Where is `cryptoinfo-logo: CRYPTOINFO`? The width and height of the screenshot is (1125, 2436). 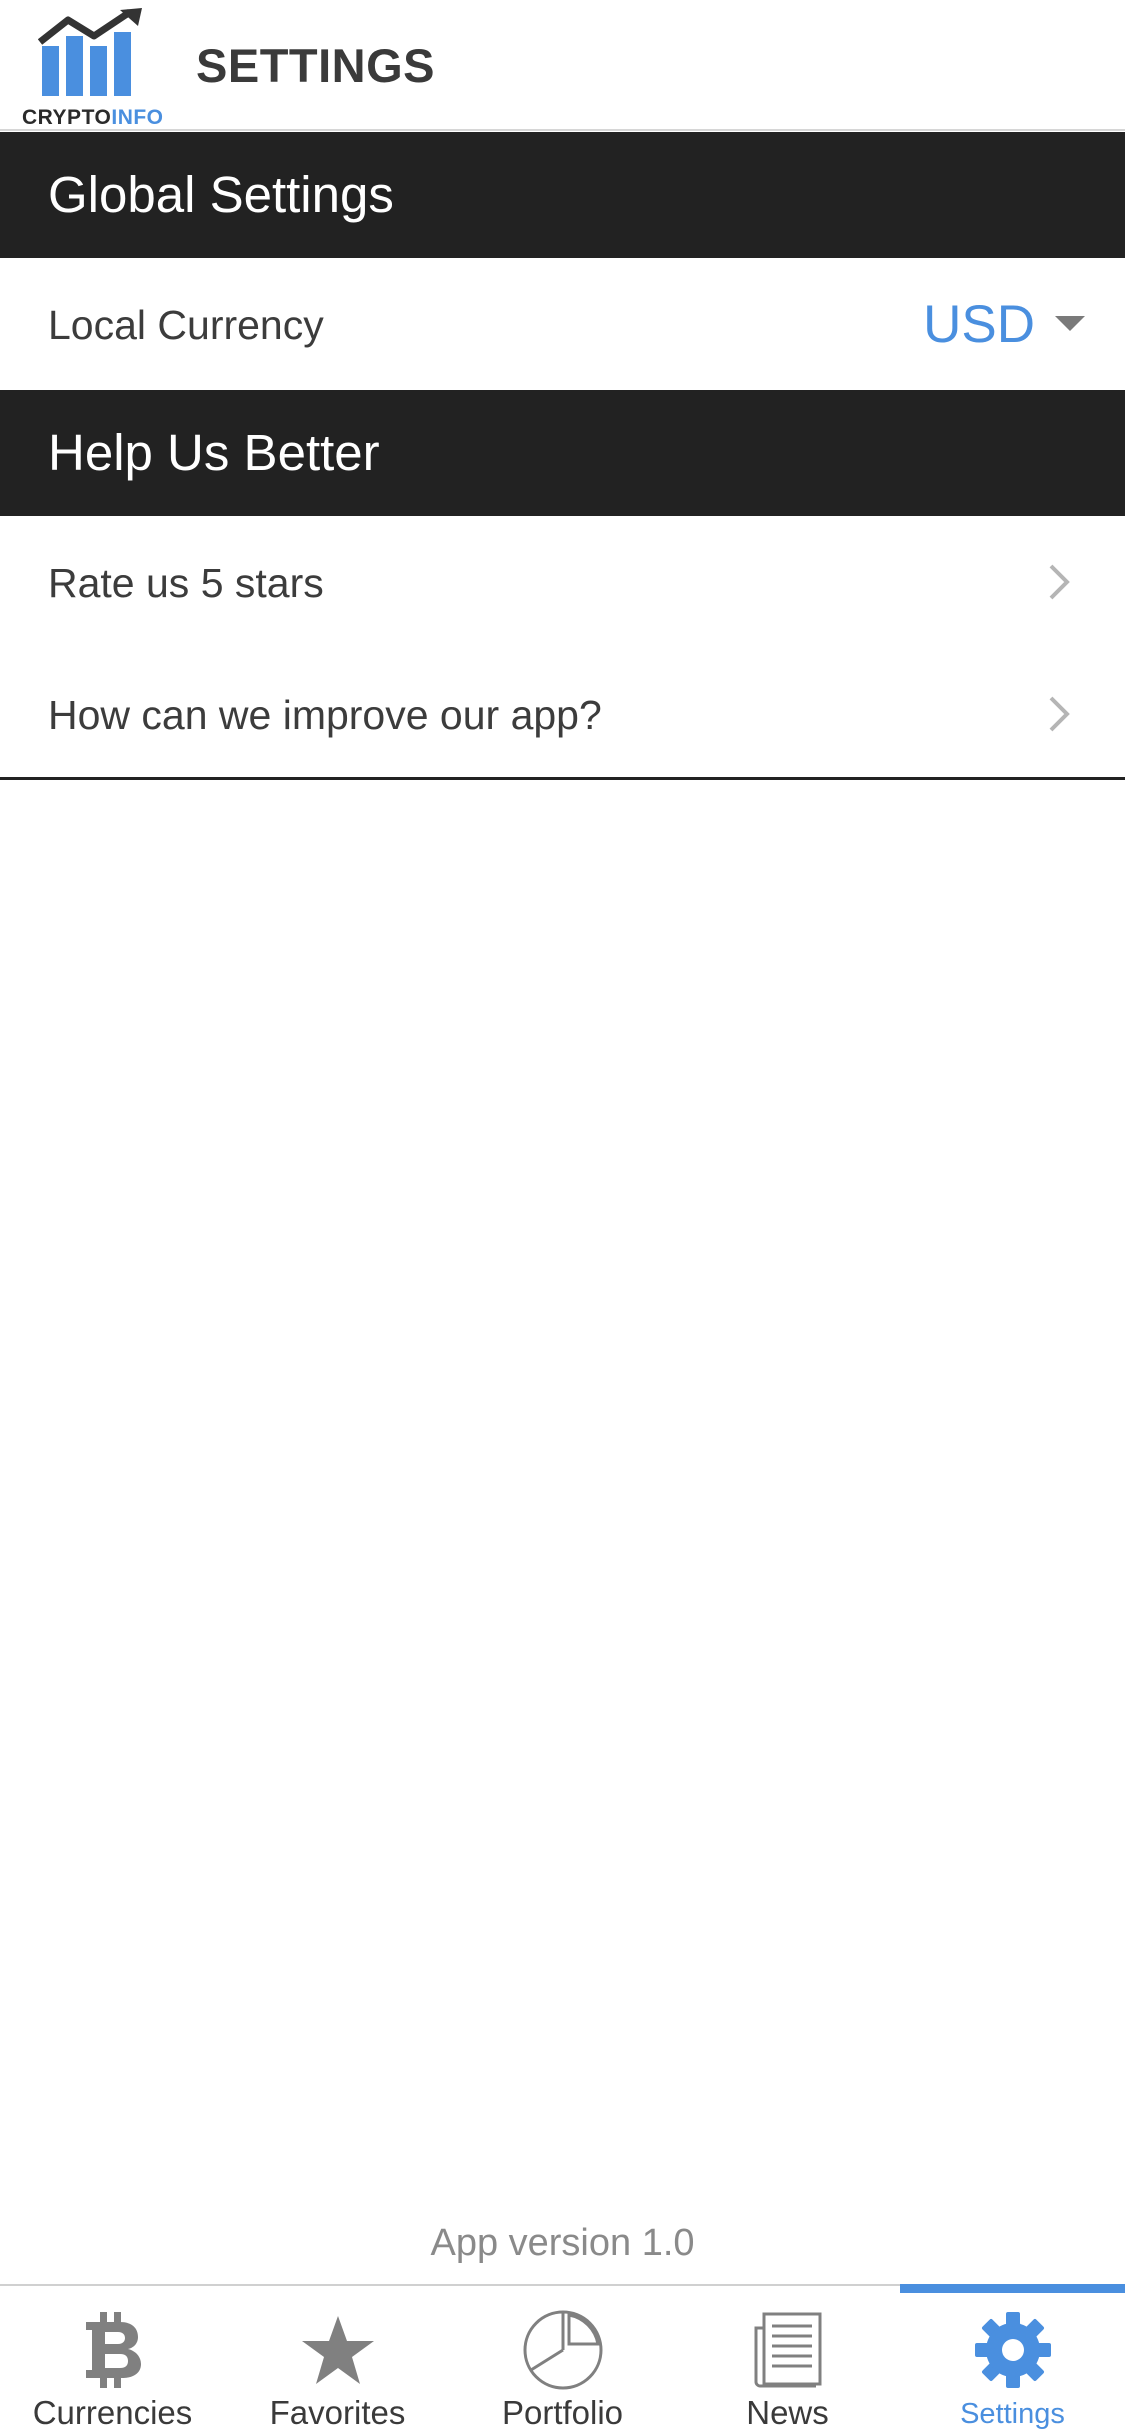 cryptoinfo-logo: CRYPTOINFO is located at coordinates (95, 68).